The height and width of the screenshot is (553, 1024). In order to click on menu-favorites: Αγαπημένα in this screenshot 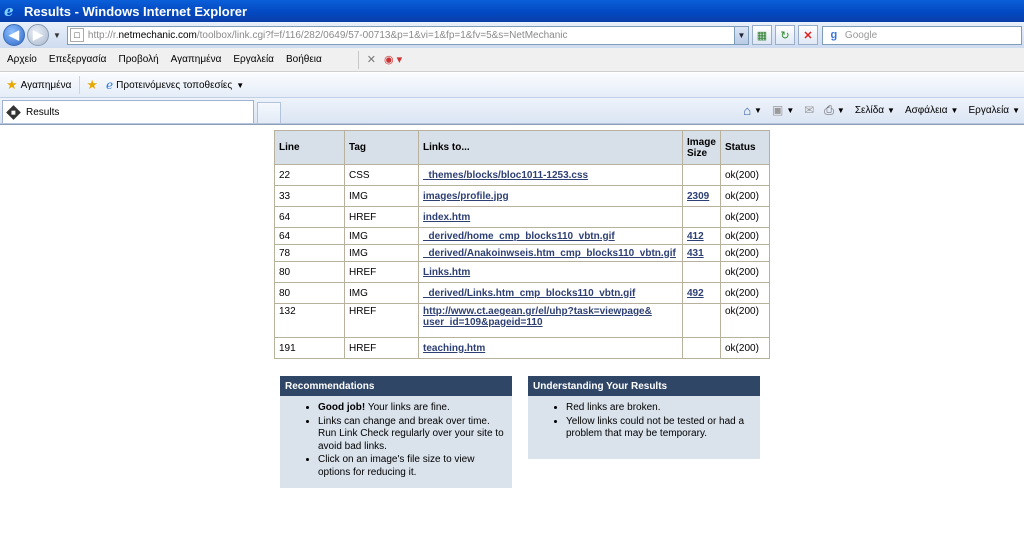, I will do `click(196, 59)`.